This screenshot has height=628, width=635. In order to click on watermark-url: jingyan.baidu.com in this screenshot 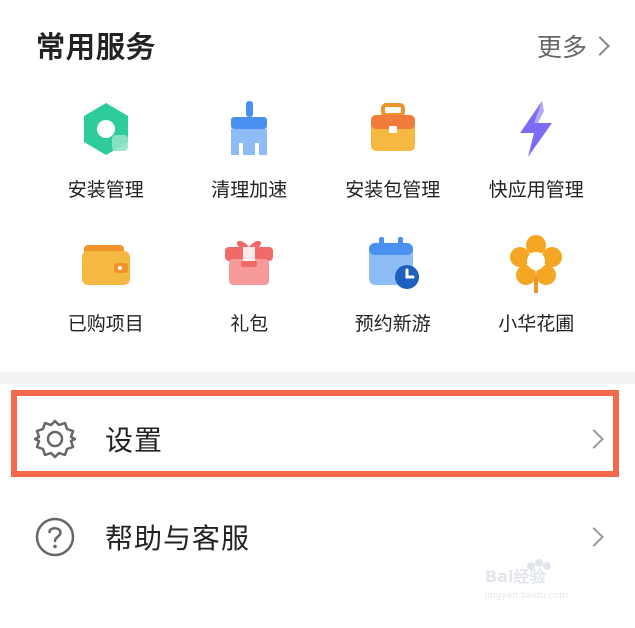, I will do `click(526, 596)`.